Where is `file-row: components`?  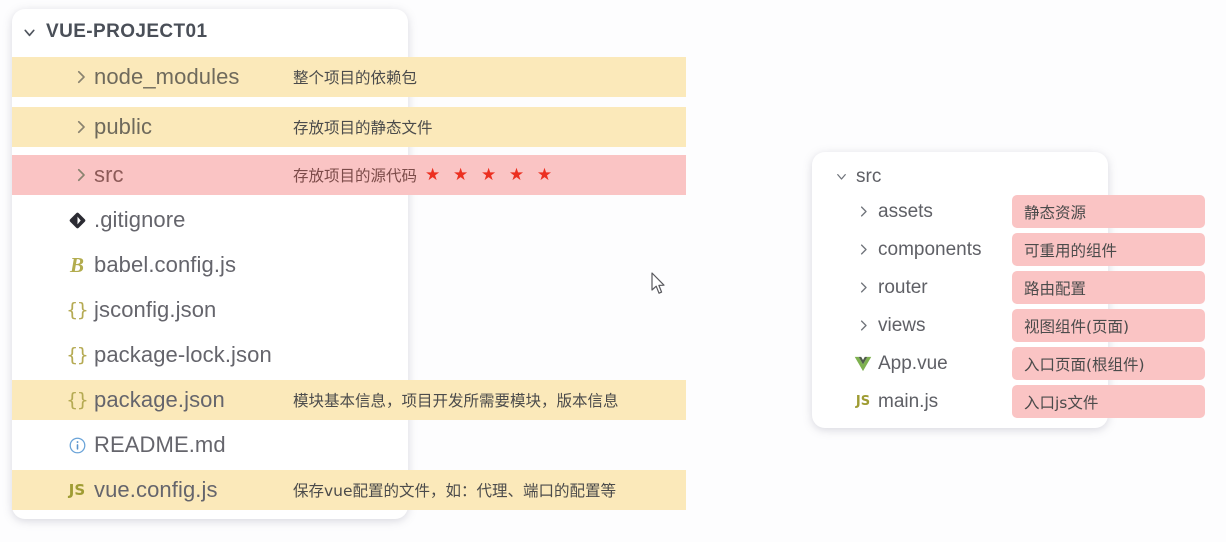
file-row: components is located at coordinates (904, 249).